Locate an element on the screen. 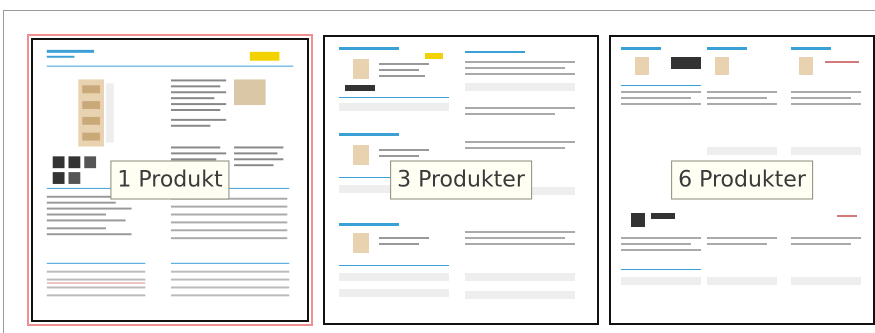  option-label: 3 Produkter is located at coordinates (461, 180).